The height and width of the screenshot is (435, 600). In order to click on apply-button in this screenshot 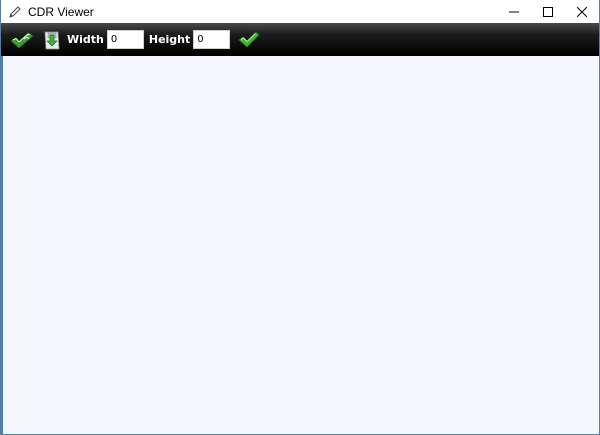, I will do `click(249, 40)`.